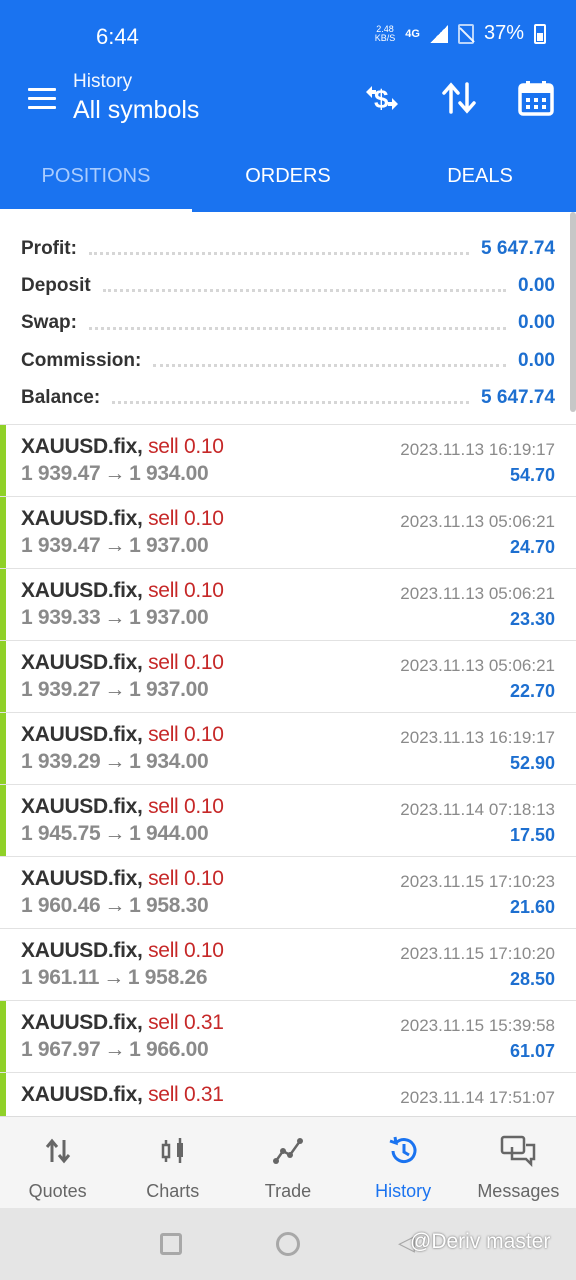  Describe the element at coordinates (403, 1162) in the screenshot. I see `nav-history: History` at that location.